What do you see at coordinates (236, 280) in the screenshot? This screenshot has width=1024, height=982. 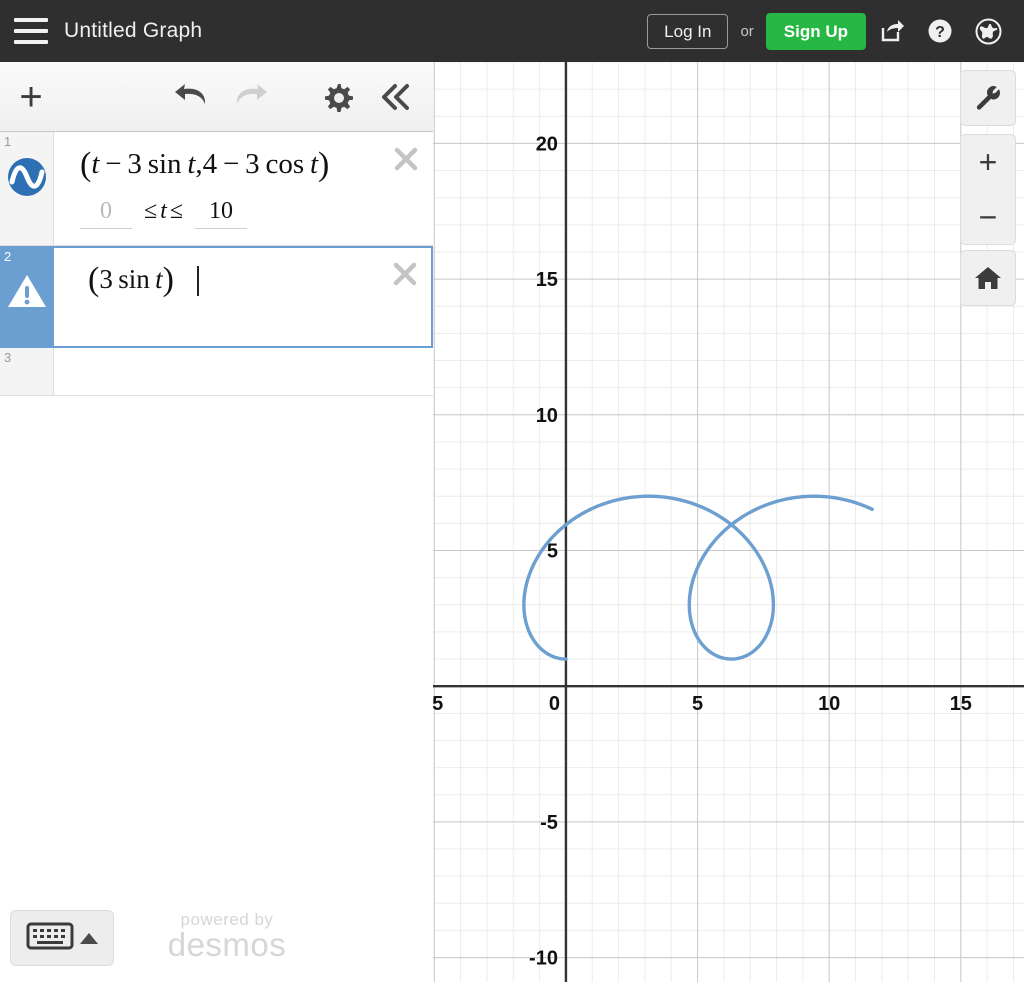 I see `expression-2-math: (3 sin t)` at bounding box center [236, 280].